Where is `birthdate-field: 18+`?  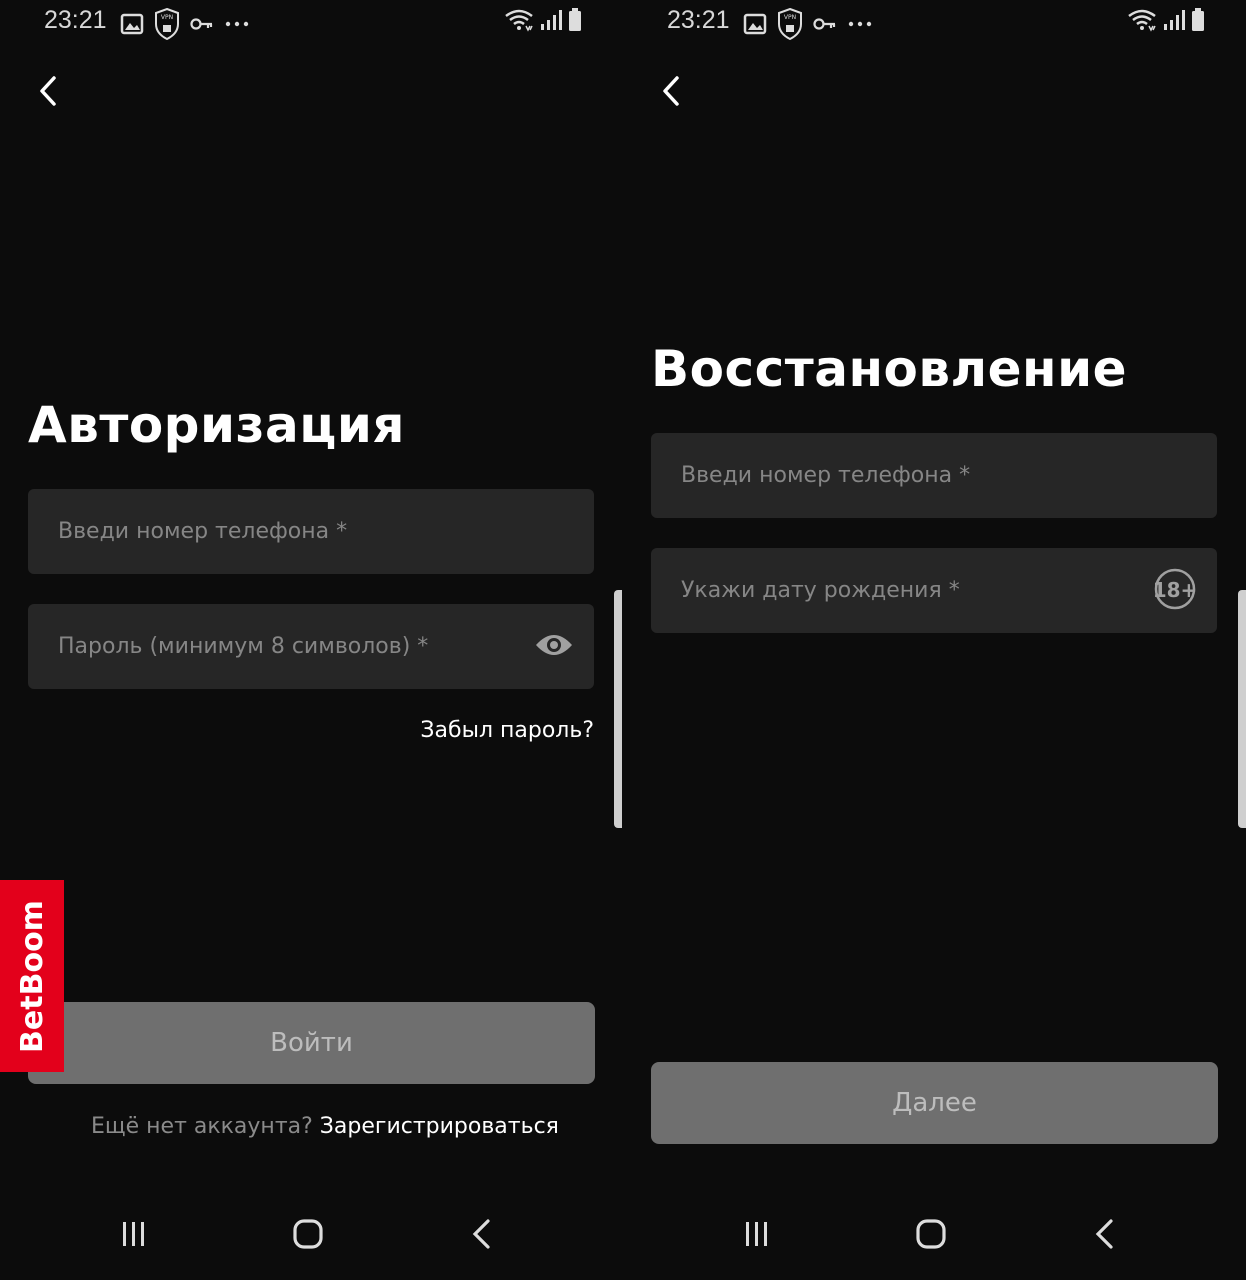
birthdate-field: 18+ is located at coordinates (934, 590).